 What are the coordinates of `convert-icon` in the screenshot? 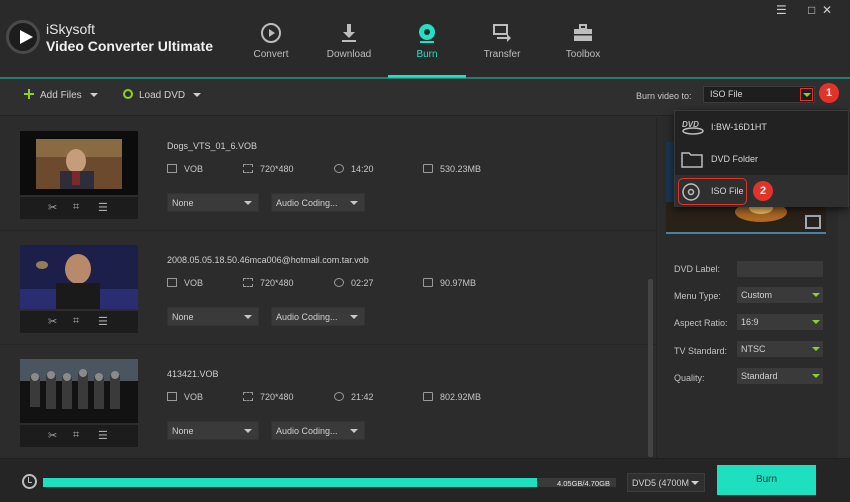 It's located at (271, 33).